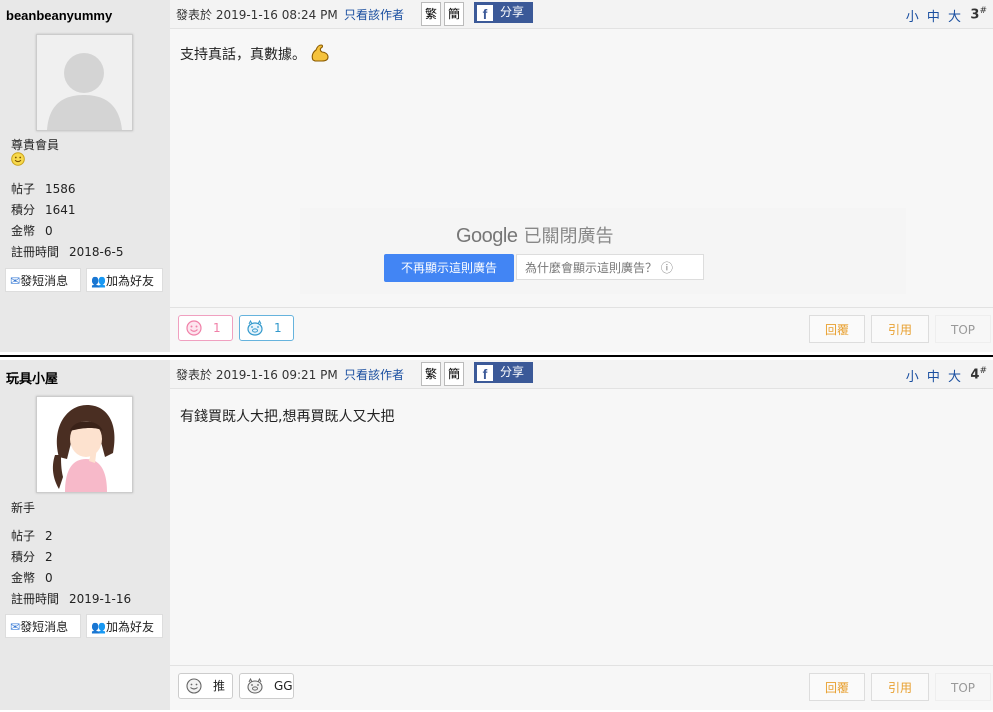 The height and width of the screenshot is (712, 993). I want to click on anime-girl-avatar-icon, so click(84, 444).